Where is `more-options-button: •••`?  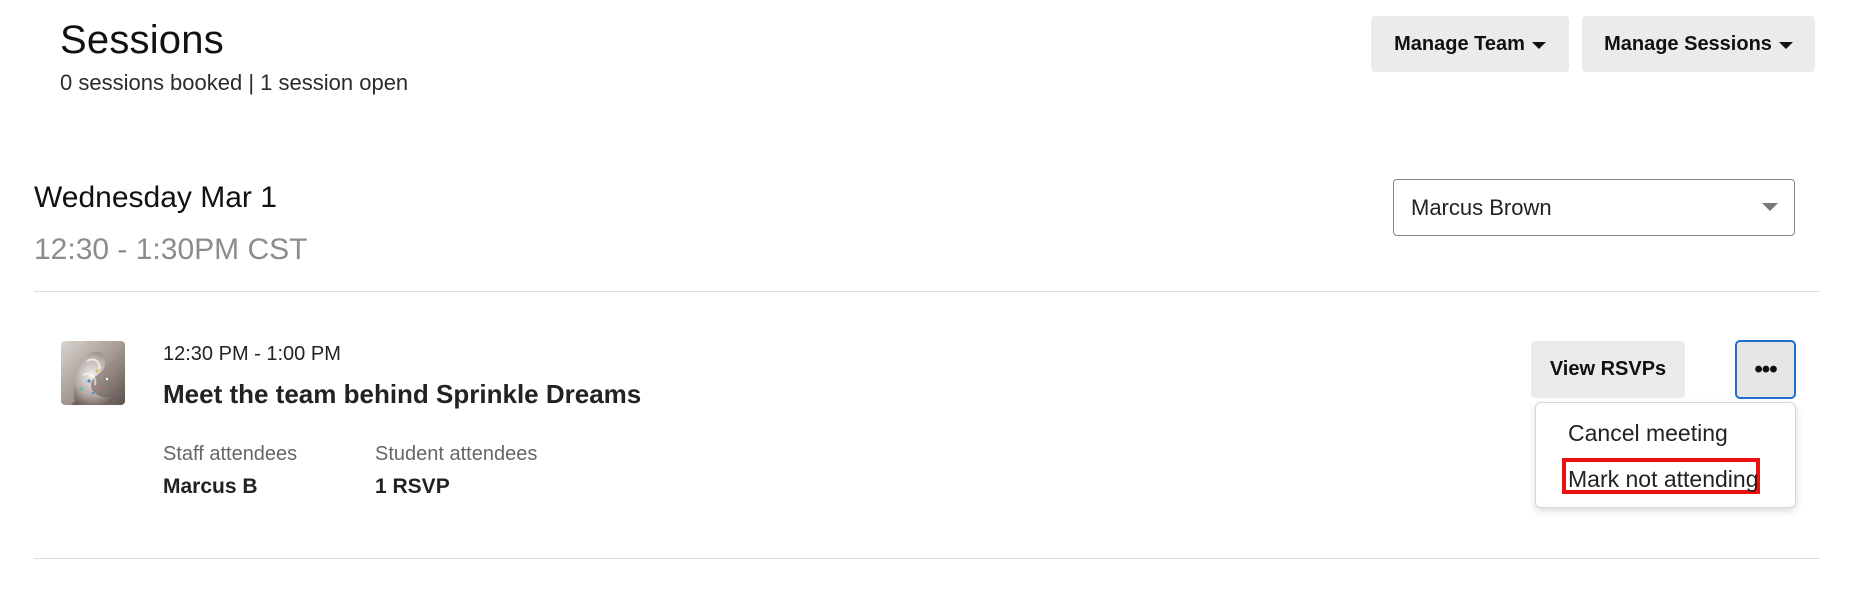 more-options-button: ••• is located at coordinates (1765, 369).